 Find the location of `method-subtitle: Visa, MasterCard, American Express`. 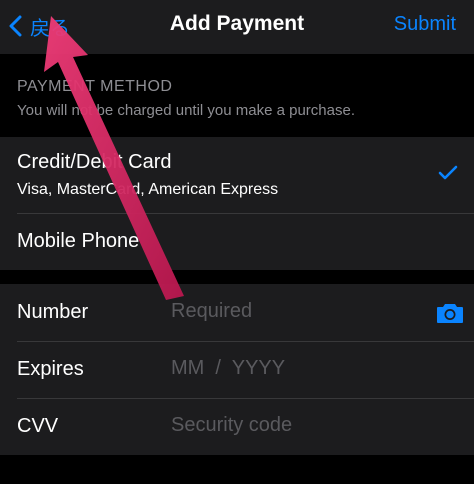

method-subtitle: Visa, MasterCard, American Express is located at coordinates (148, 189).